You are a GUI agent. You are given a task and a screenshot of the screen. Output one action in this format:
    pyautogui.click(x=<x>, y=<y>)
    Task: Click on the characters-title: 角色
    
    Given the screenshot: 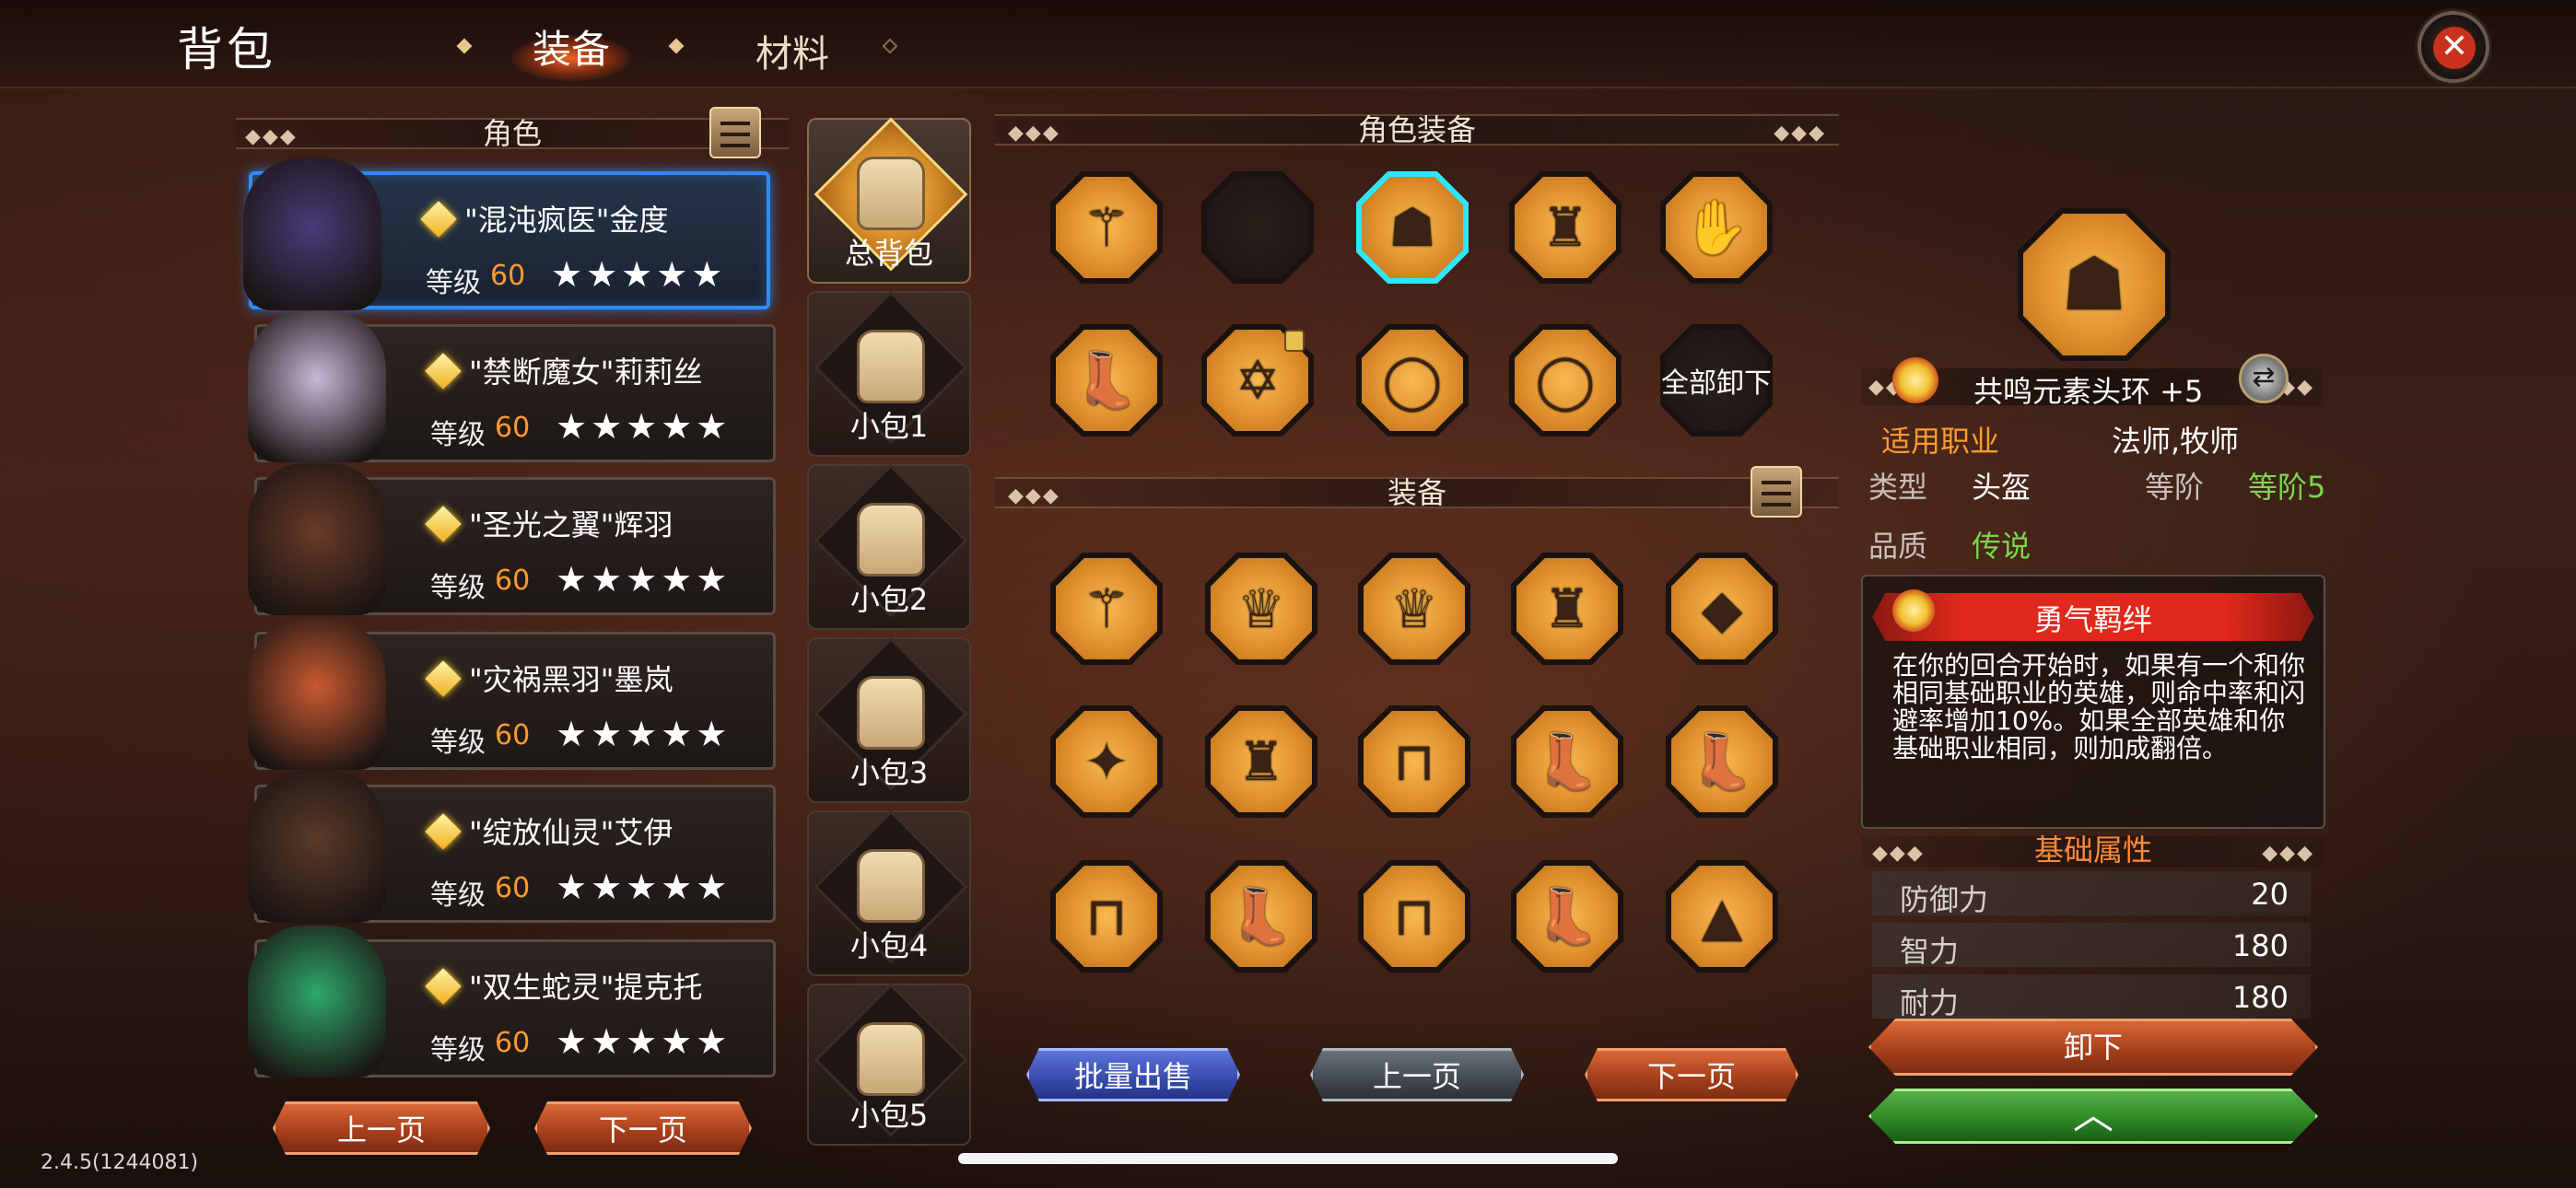 What is the action you would take?
    pyautogui.click(x=512, y=133)
    